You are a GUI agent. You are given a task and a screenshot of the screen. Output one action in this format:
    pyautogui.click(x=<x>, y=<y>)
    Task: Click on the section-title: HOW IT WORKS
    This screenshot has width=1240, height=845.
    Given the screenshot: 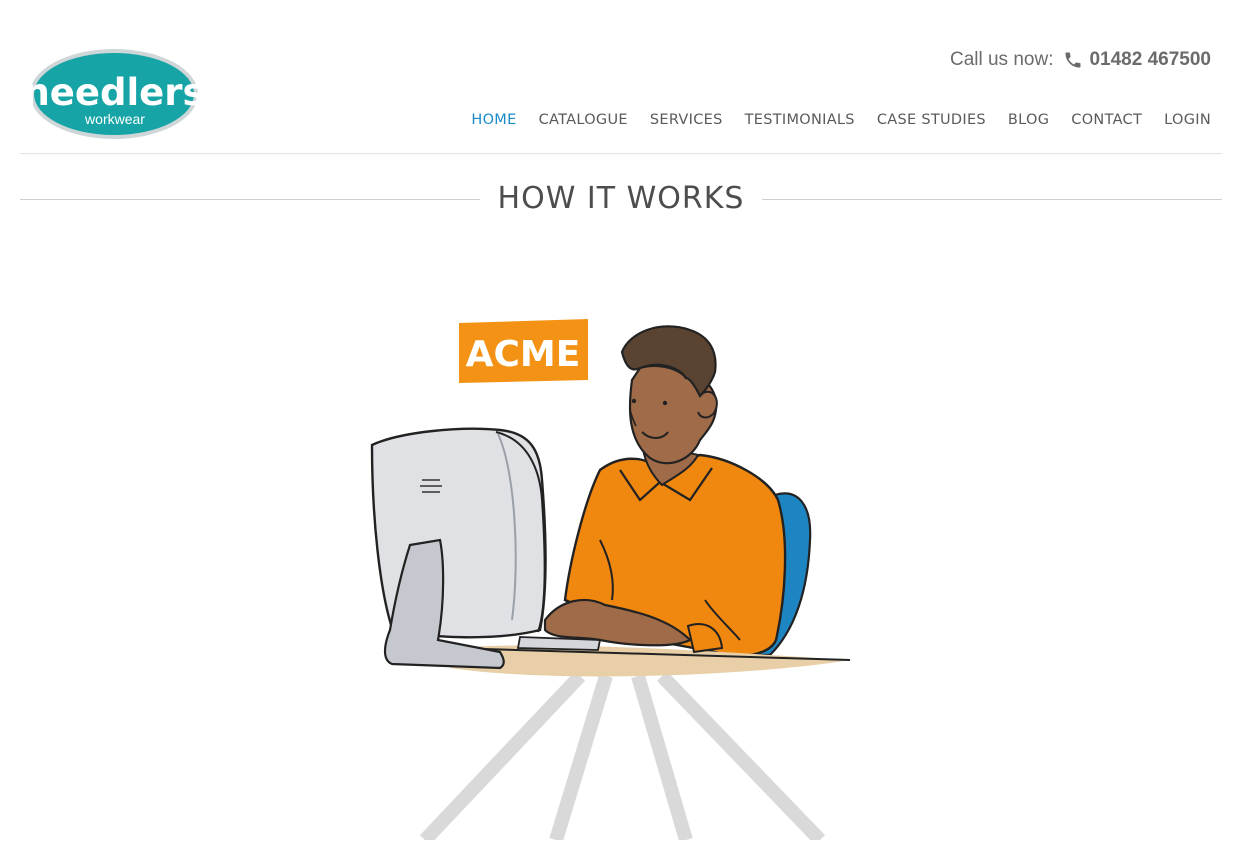 What is the action you would take?
    pyautogui.click(x=621, y=198)
    